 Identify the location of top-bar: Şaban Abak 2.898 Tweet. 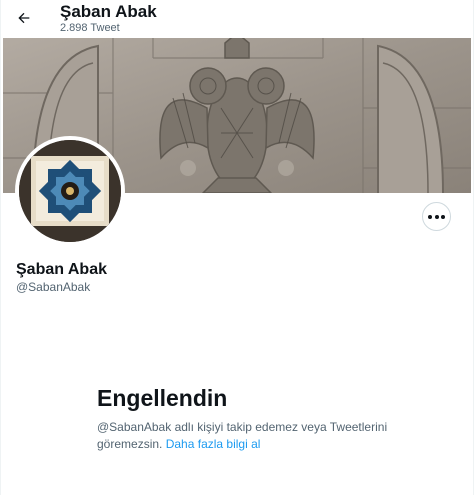
(237, 19).